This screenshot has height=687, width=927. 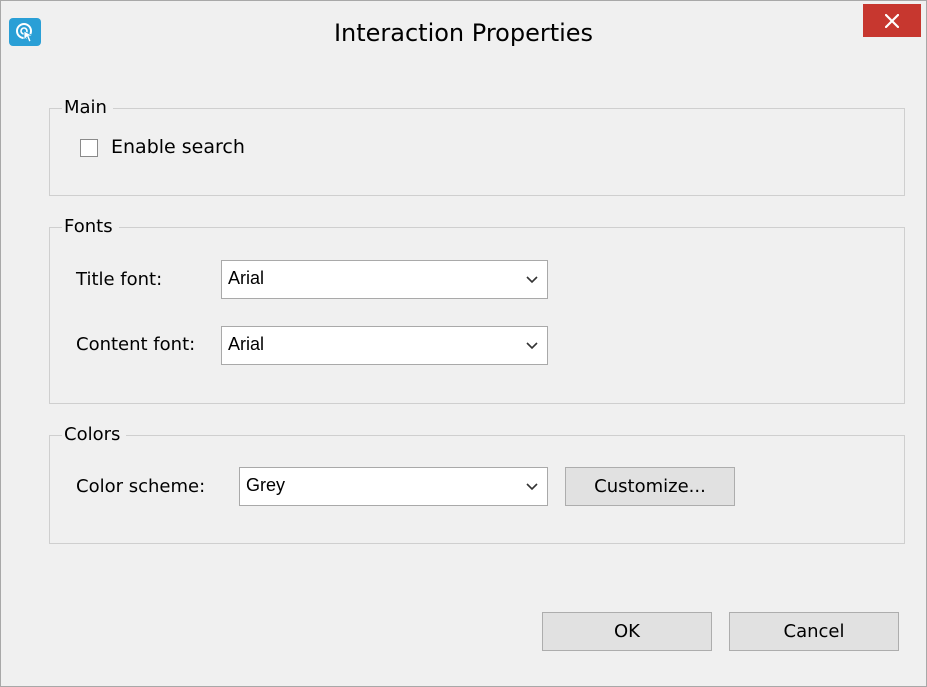 I want to click on main-groupbox: Main Enable search, so click(x=477, y=145).